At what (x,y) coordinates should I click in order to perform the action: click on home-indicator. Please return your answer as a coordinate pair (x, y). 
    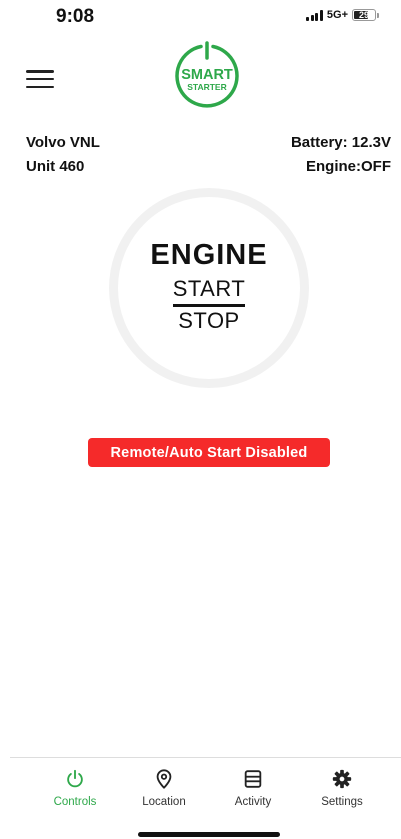
    Looking at the image, I should click on (209, 834).